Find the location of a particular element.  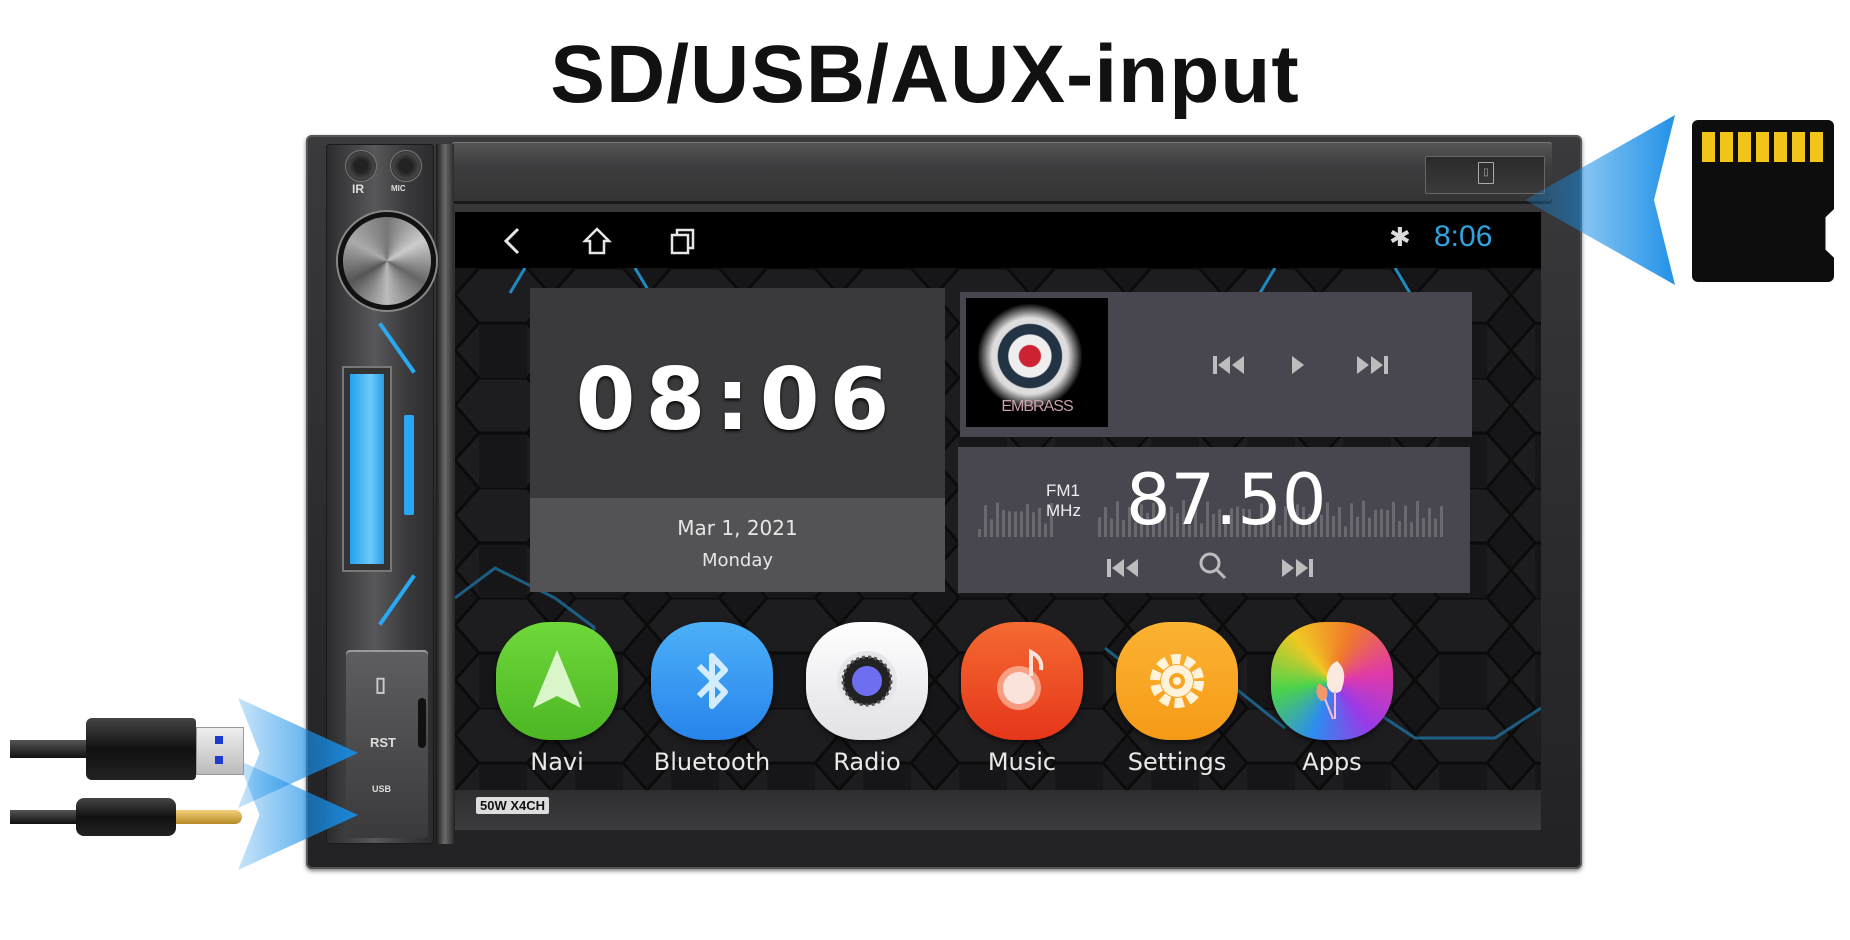

previous-track-button is located at coordinates (1229, 367).